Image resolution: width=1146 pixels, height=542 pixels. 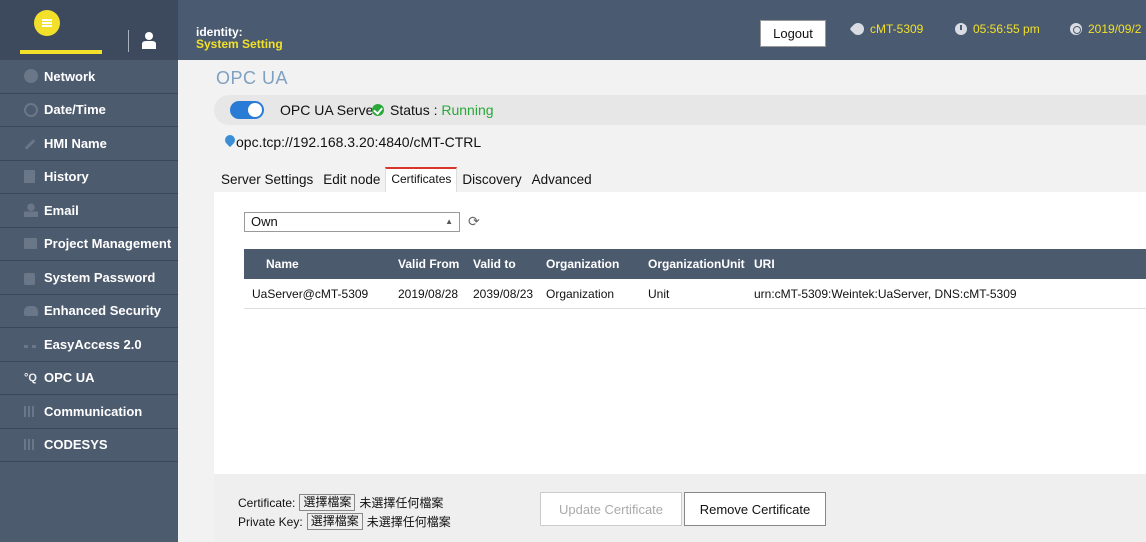 I want to click on certificate-label: Certificate:, so click(x=267, y=502).